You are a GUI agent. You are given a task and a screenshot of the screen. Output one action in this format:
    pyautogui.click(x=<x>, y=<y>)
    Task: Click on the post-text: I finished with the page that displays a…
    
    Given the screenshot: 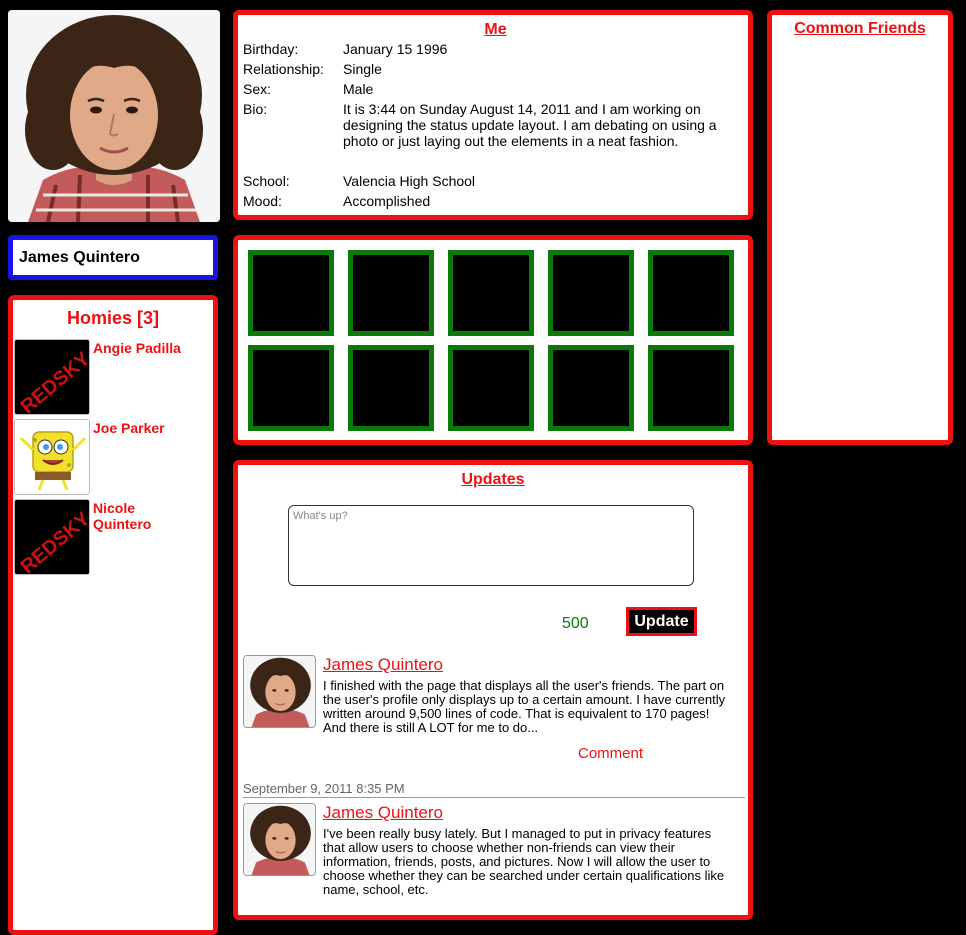 What is the action you would take?
    pyautogui.click(x=524, y=706)
    